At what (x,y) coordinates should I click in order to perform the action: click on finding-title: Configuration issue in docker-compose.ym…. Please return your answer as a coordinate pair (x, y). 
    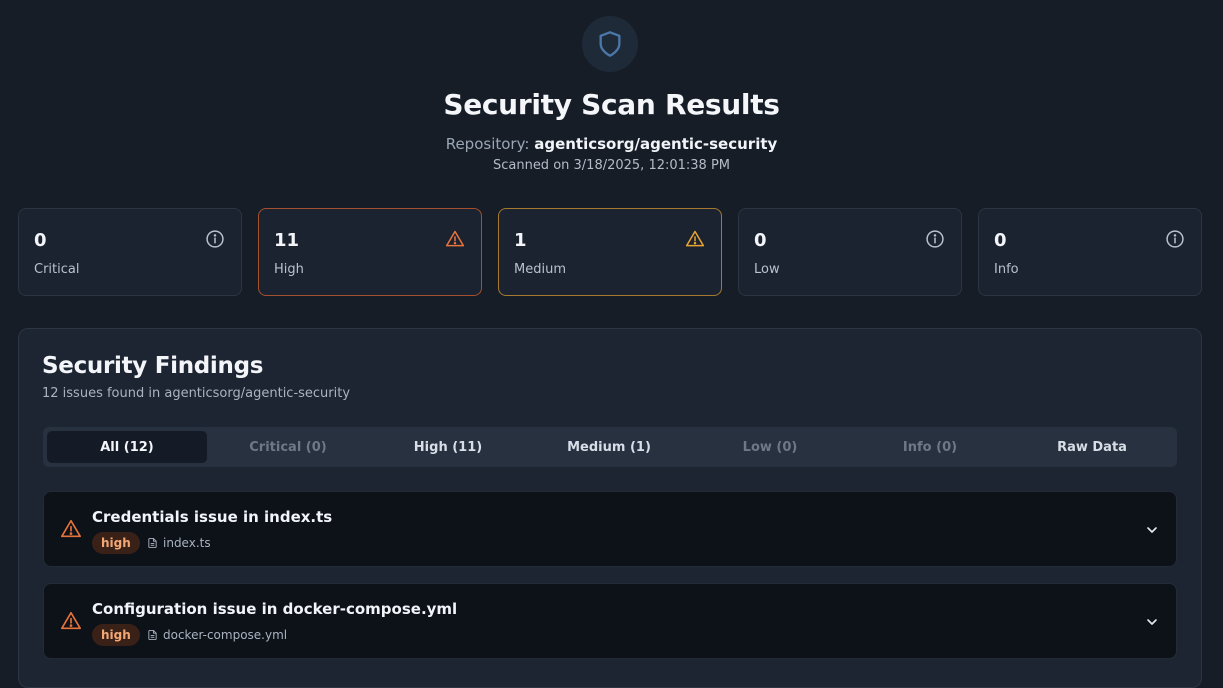
    Looking at the image, I should click on (275, 609).